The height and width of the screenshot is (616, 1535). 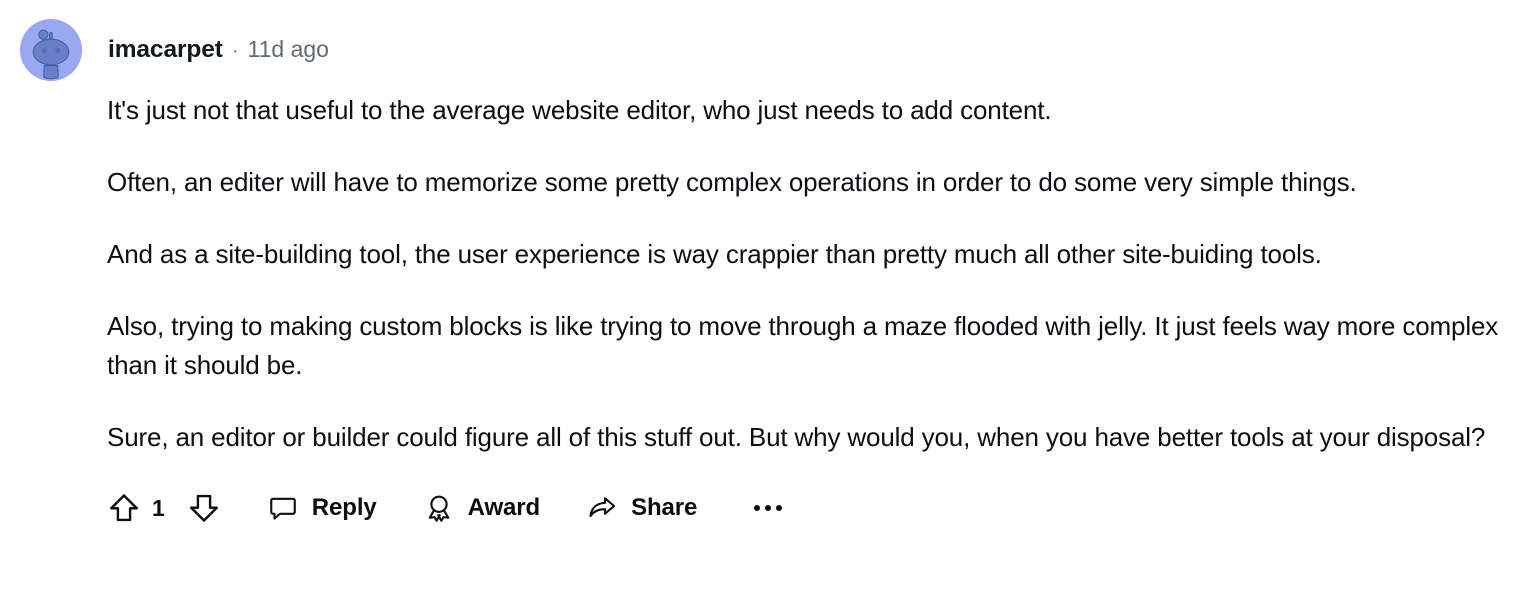 I want to click on reply-button: Reply, so click(x=322, y=508).